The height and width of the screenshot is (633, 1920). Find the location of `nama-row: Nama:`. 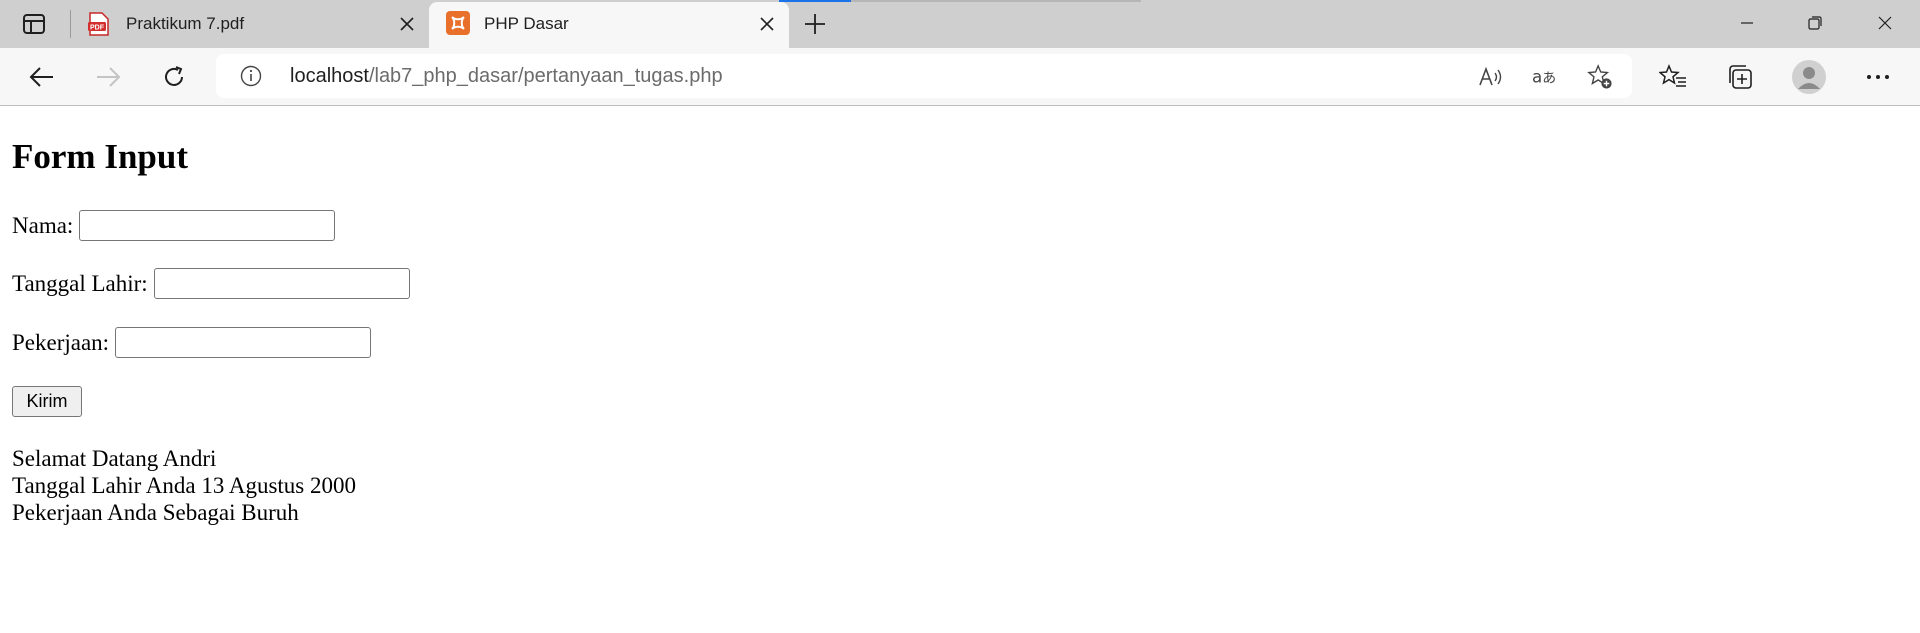

nama-row: Nama: is located at coordinates (174, 225).